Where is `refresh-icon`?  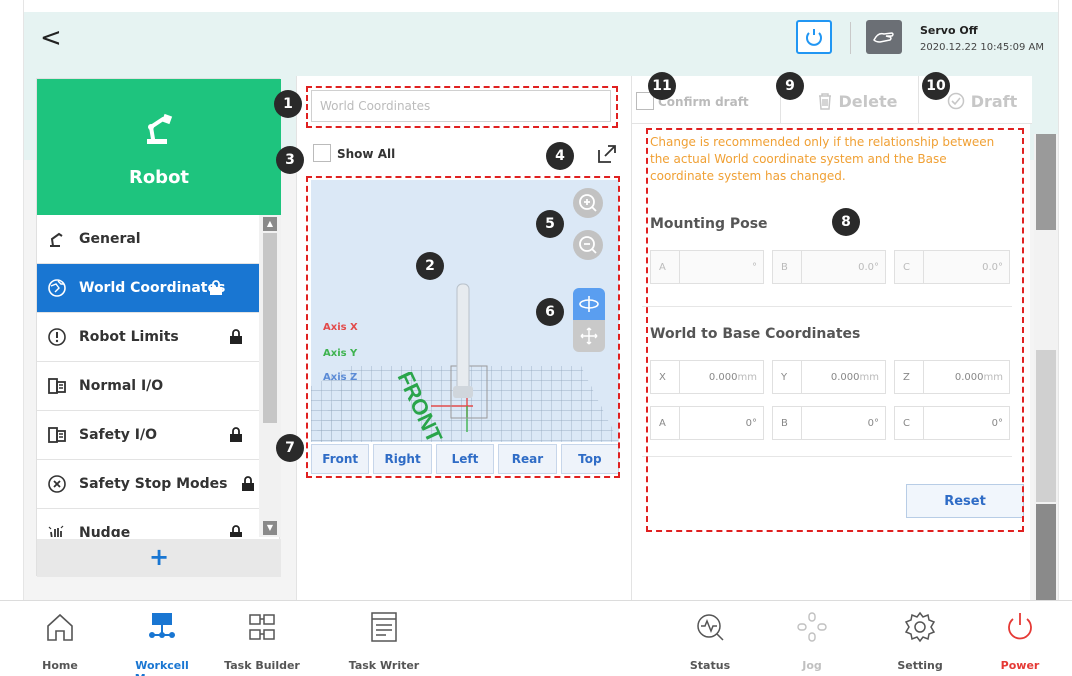
refresh-icon is located at coordinates (814, 37).